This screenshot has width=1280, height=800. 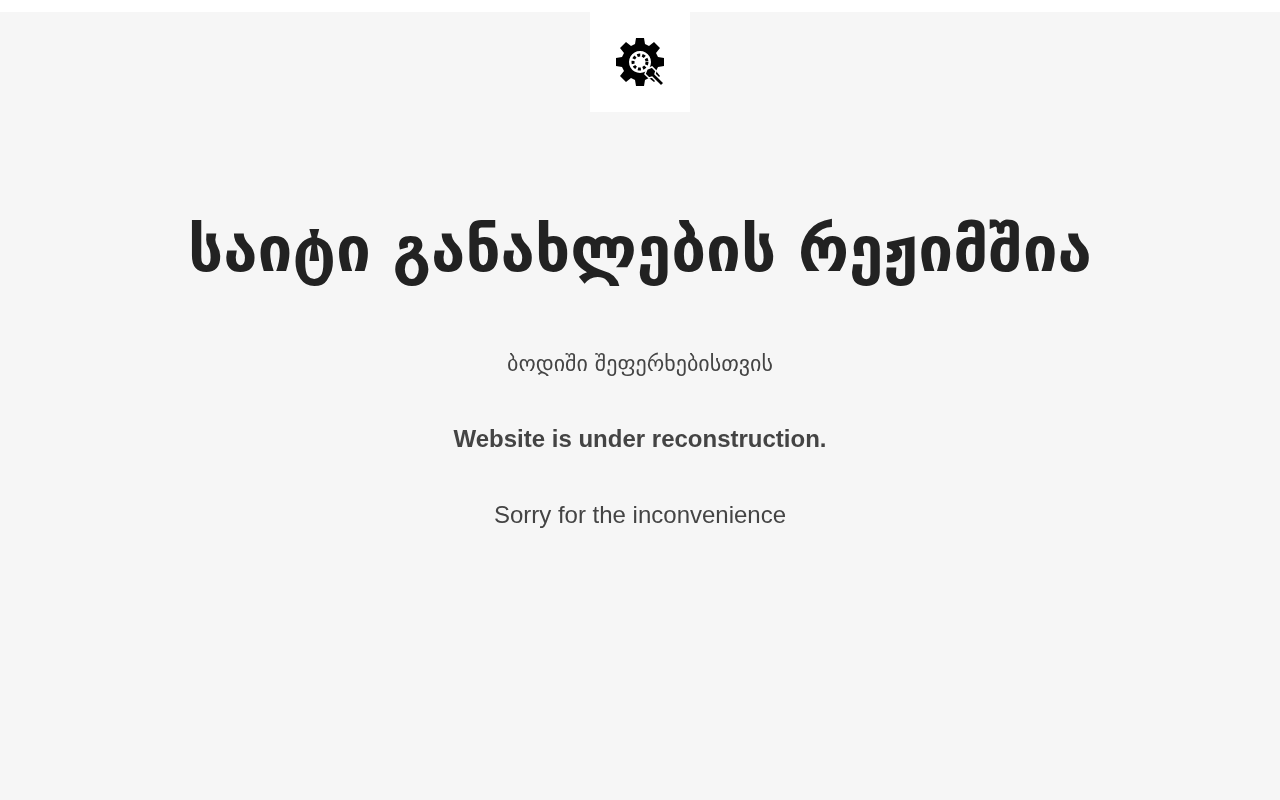 I want to click on page-heading: საიტი განახლების რეჟიმშია, so click(x=640, y=250).